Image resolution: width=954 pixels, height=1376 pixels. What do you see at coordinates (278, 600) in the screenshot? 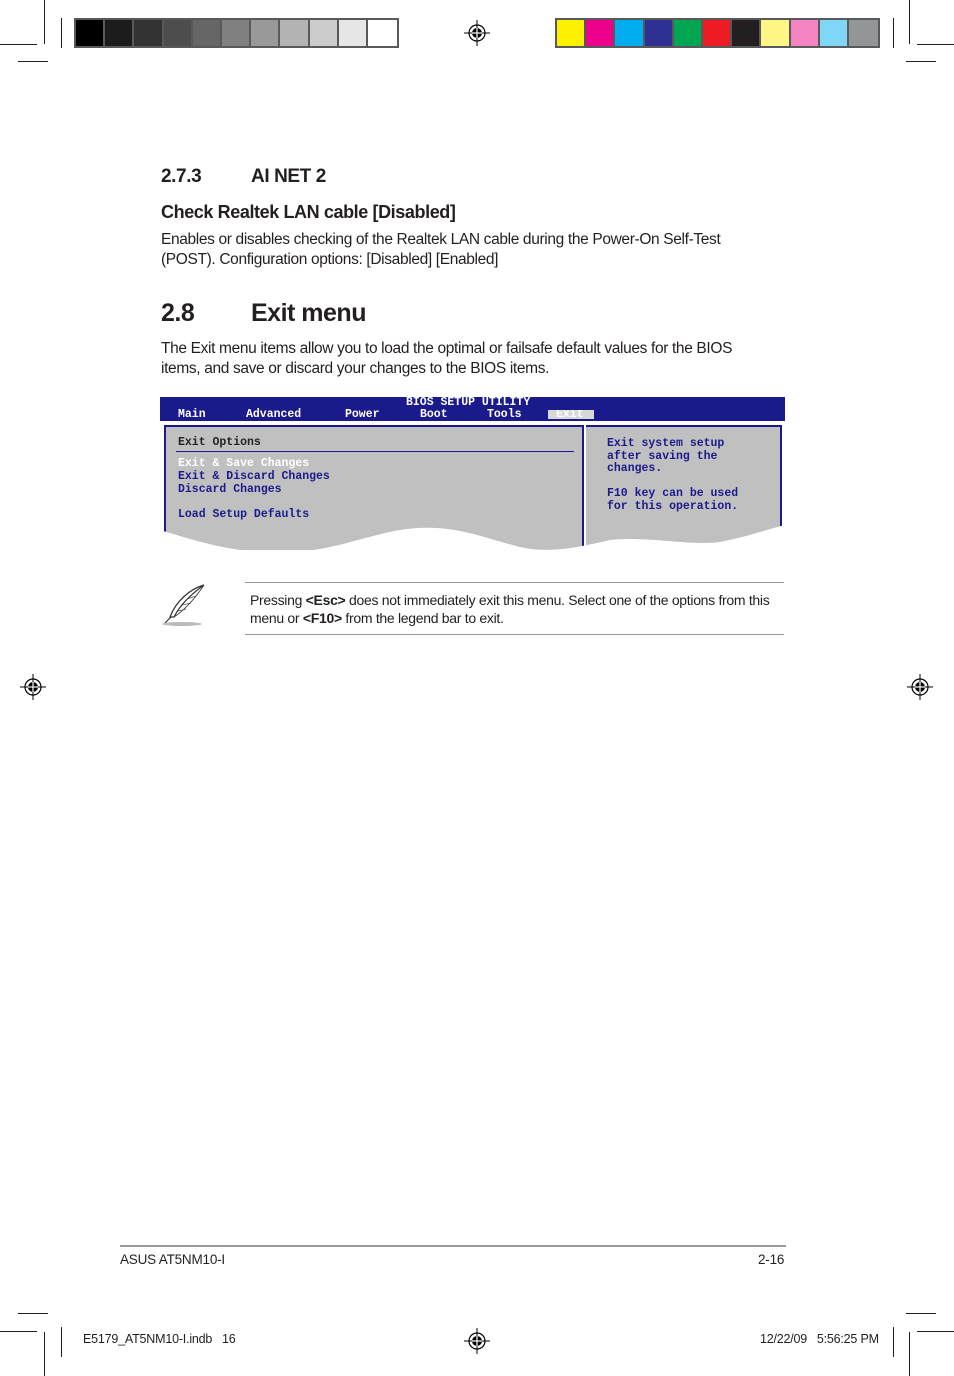
I see `note-text-part: Pressing` at bounding box center [278, 600].